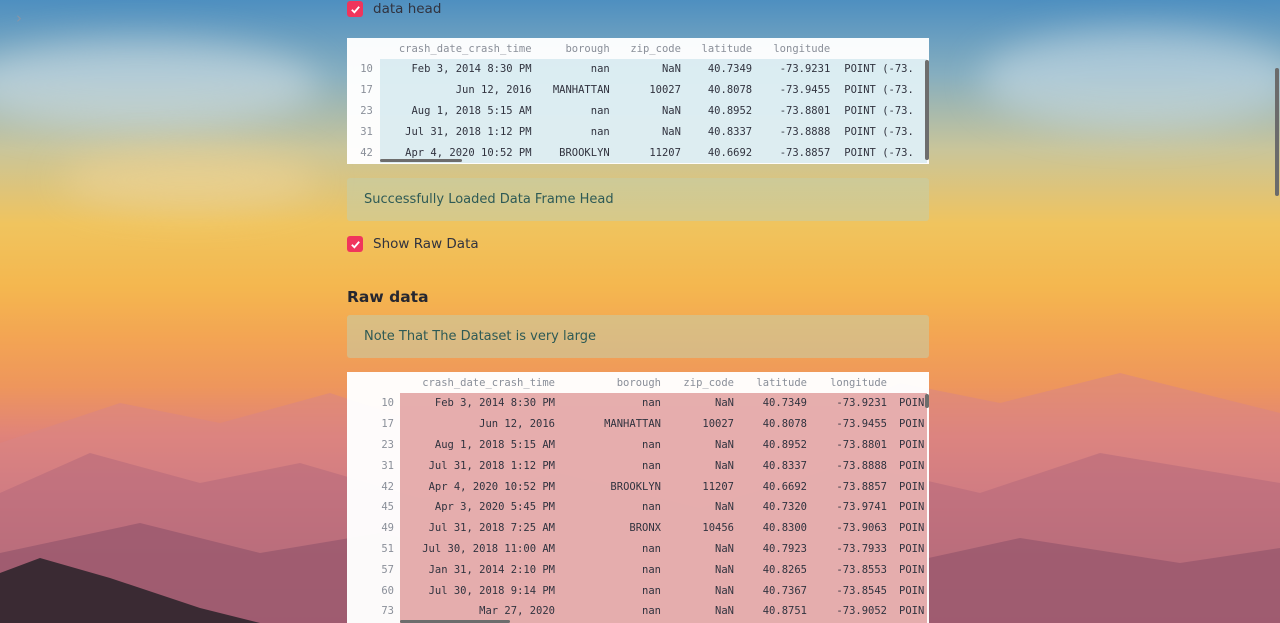  I want to click on table-cell: 40.8265, so click(770, 569).